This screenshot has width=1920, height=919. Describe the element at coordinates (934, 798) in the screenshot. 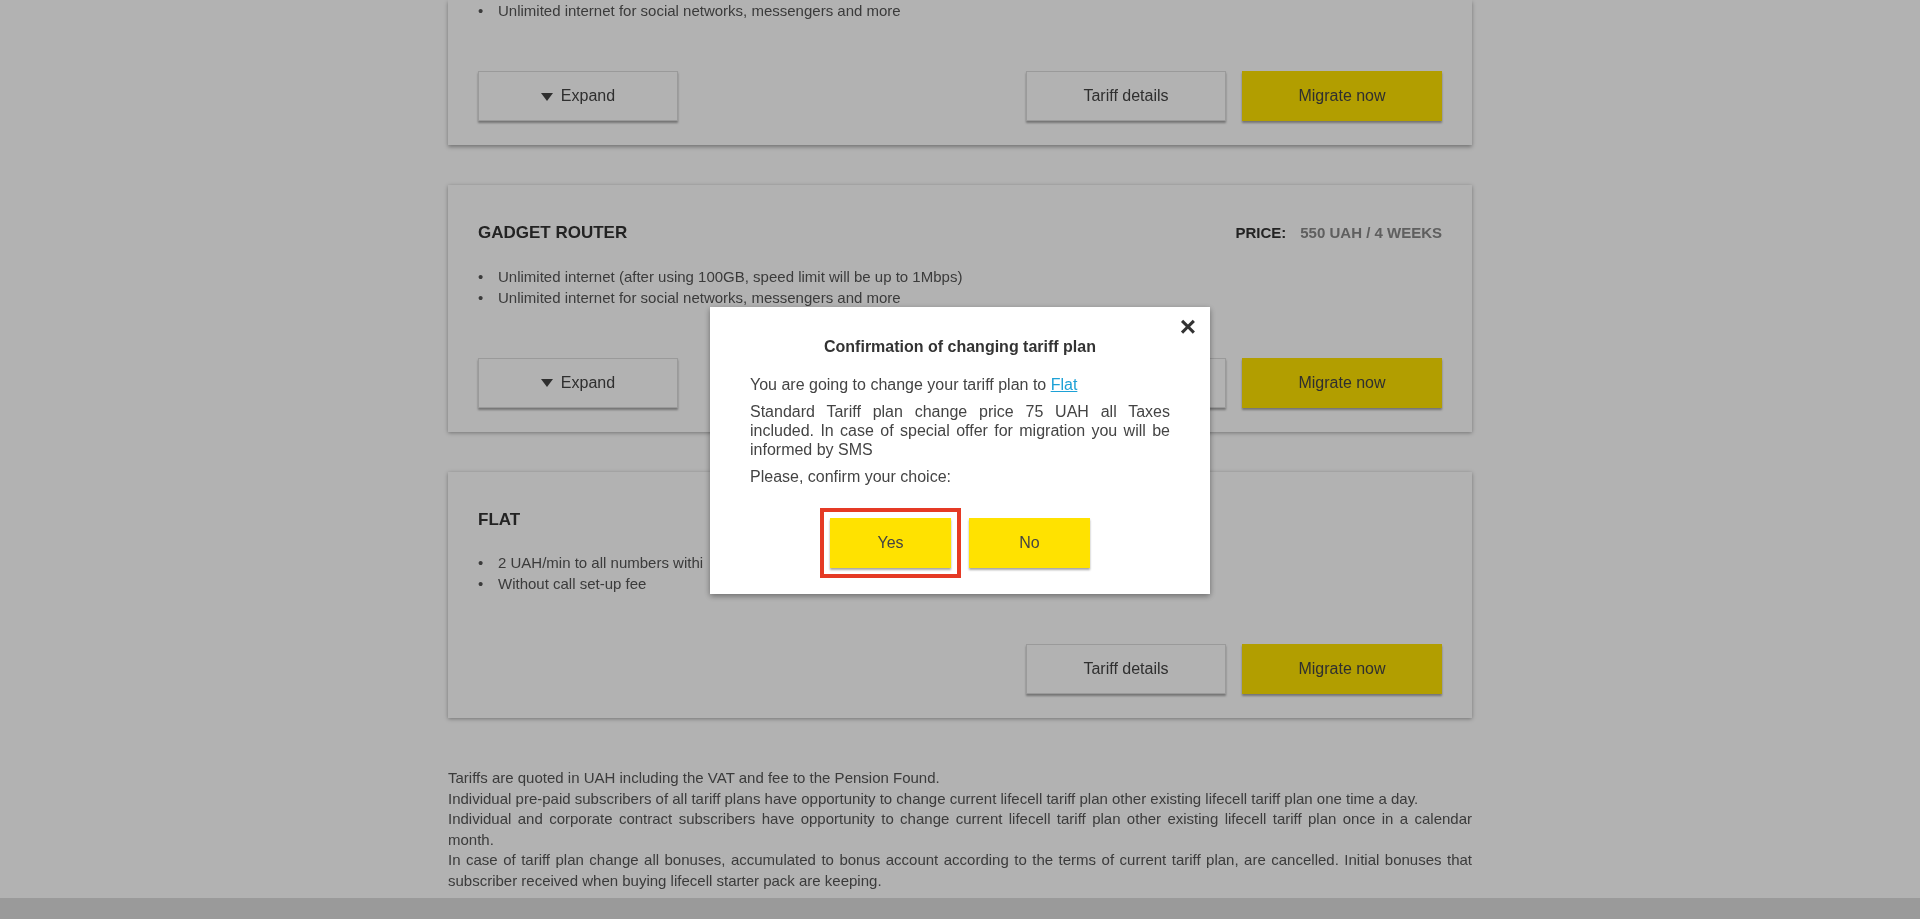

I see `note-text: Individual pre-paid subscribers of all tariff plans have opportunity to change current lifecell tariff plan other existing lifecell tariff plan one time a day.` at that location.